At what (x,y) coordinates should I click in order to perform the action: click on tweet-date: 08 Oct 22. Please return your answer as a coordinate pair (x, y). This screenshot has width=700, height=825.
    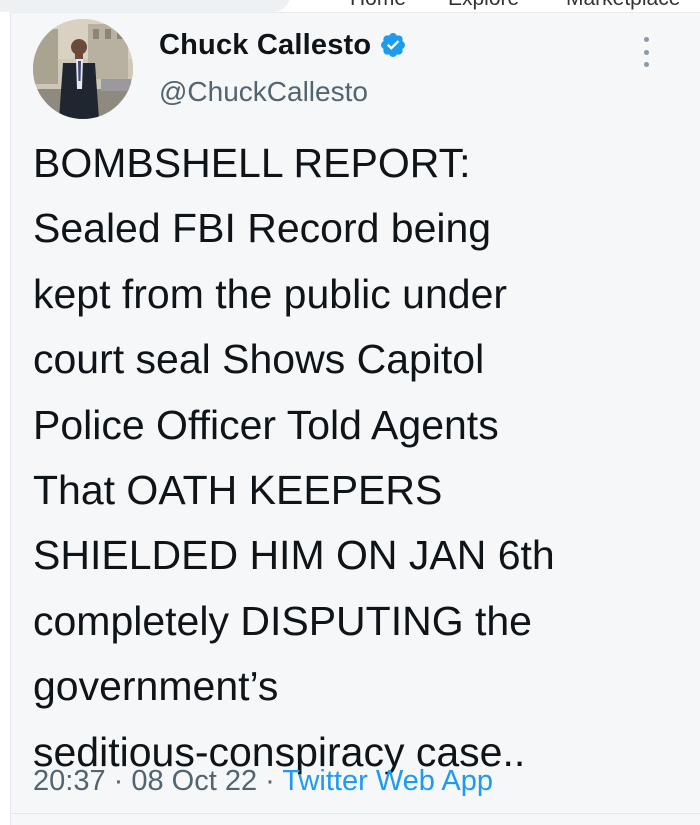
    Looking at the image, I should click on (194, 781).